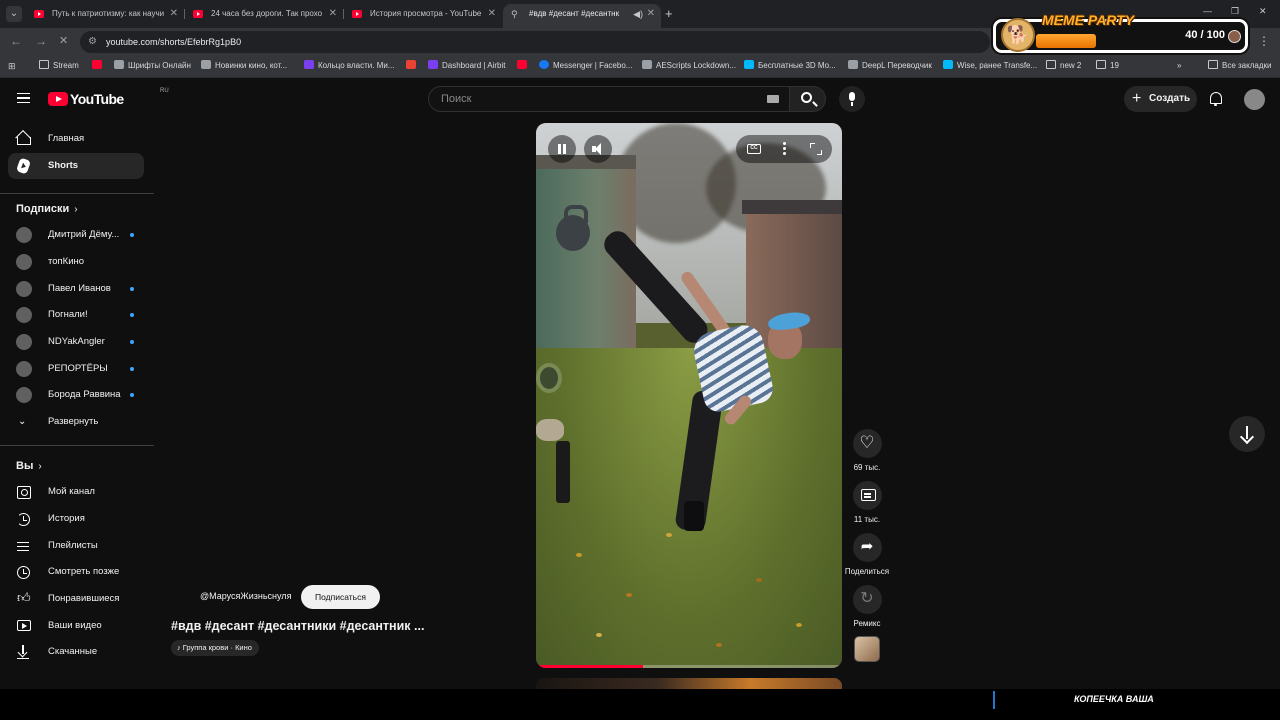 Image resolution: width=1280 pixels, height=720 pixels. What do you see at coordinates (29, 466) in the screenshot?
I see `you-heading: Вы ›` at bounding box center [29, 466].